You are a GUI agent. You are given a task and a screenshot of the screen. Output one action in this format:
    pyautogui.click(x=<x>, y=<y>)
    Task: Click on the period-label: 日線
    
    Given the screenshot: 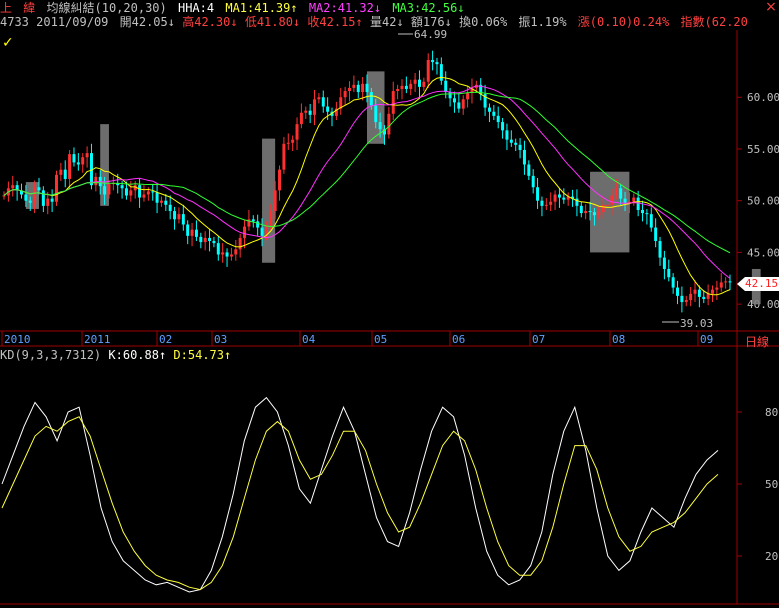 What is the action you would take?
    pyautogui.click(x=757, y=341)
    